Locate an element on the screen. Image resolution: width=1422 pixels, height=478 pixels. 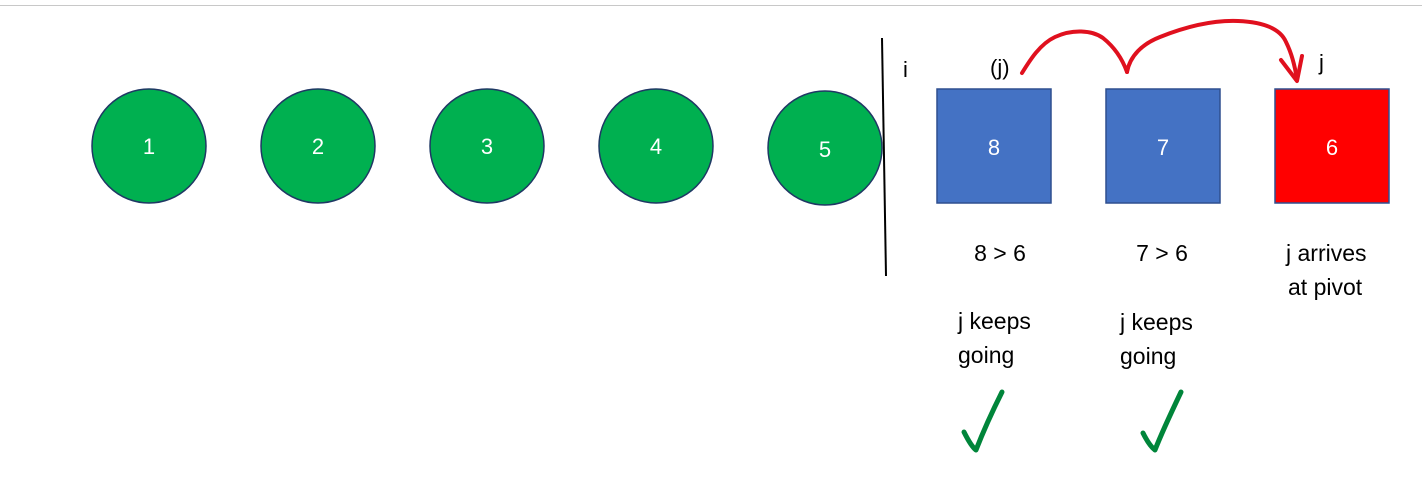
pivot-arrival-line1: j arrives is located at coordinates (1326, 253).